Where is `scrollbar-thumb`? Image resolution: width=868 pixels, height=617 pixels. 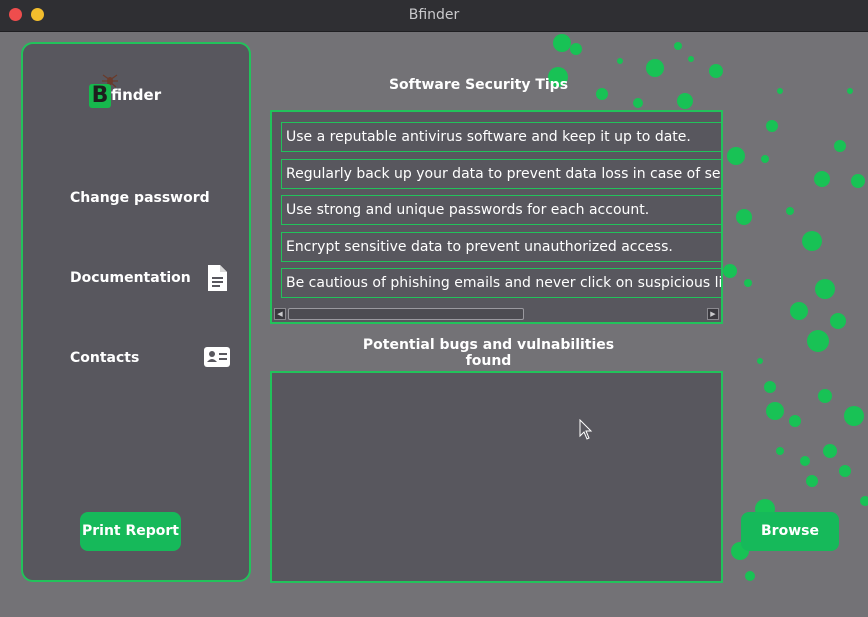
scrollbar-thumb is located at coordinates (406, 314).